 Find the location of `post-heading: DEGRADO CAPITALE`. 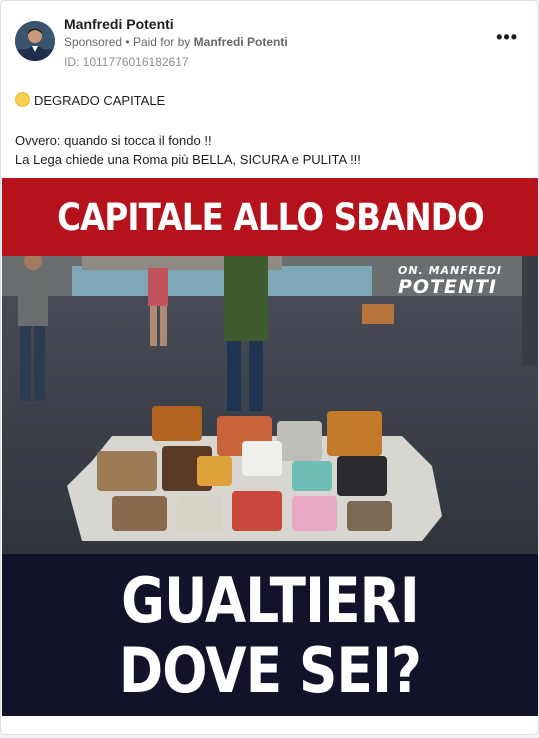

post-heading: DEGRADO CAPITALE is located at coordinates (100, 100).